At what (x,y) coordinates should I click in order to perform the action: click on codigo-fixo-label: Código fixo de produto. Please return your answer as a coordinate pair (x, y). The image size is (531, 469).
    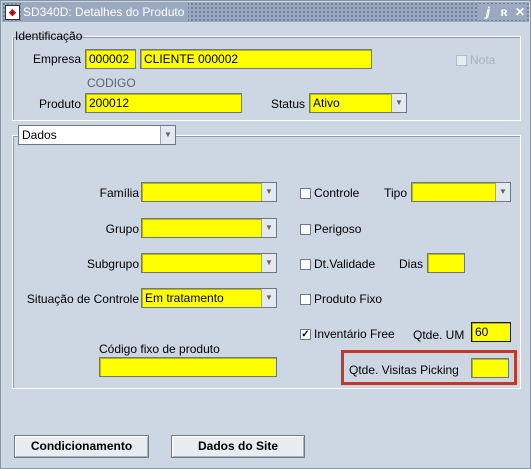
    Looking at the image, I should click on (159, 349).